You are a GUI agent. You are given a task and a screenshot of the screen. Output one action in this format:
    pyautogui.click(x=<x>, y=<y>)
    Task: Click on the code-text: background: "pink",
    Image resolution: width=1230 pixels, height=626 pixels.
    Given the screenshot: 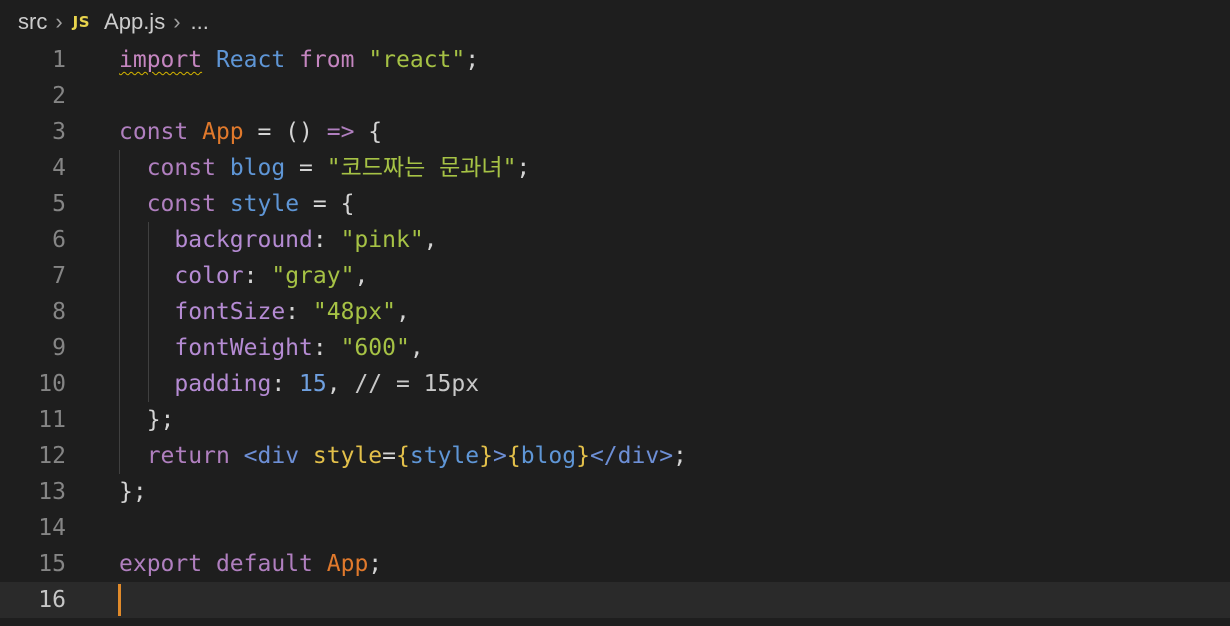 What is the action you would take?
    pyautogui.click(x=278, y=240)
    